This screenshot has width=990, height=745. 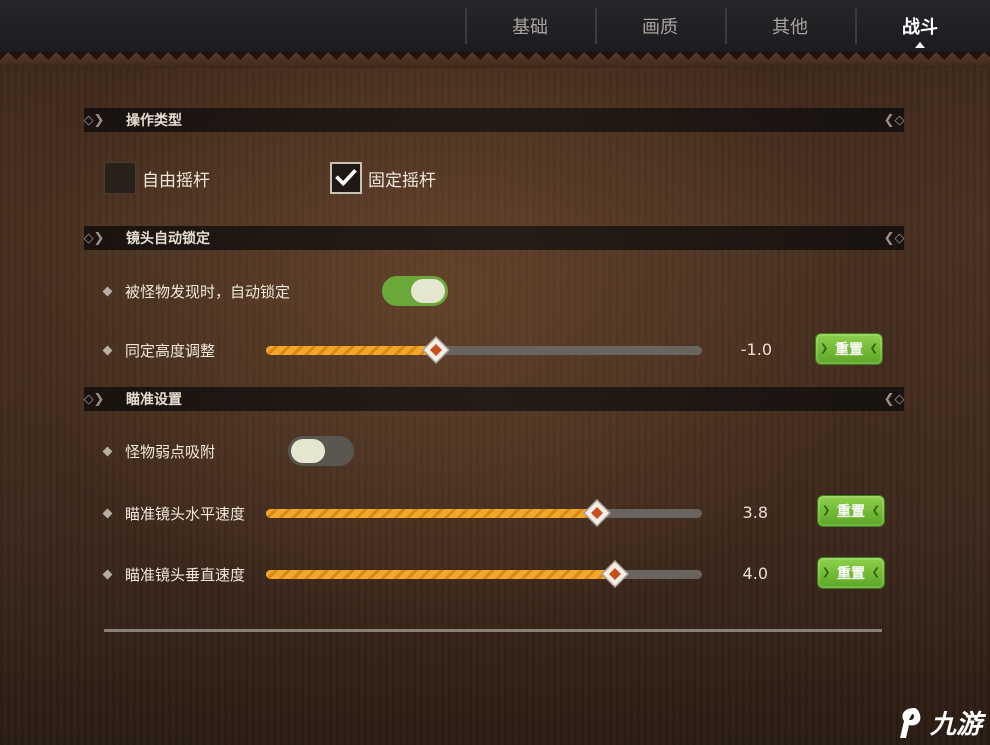 What do you see at coordinates (498, 291) in the screenshot?
I see `auto-lock-row: 被怪物发现时，自动锁定` at bounding box center [498, 291].